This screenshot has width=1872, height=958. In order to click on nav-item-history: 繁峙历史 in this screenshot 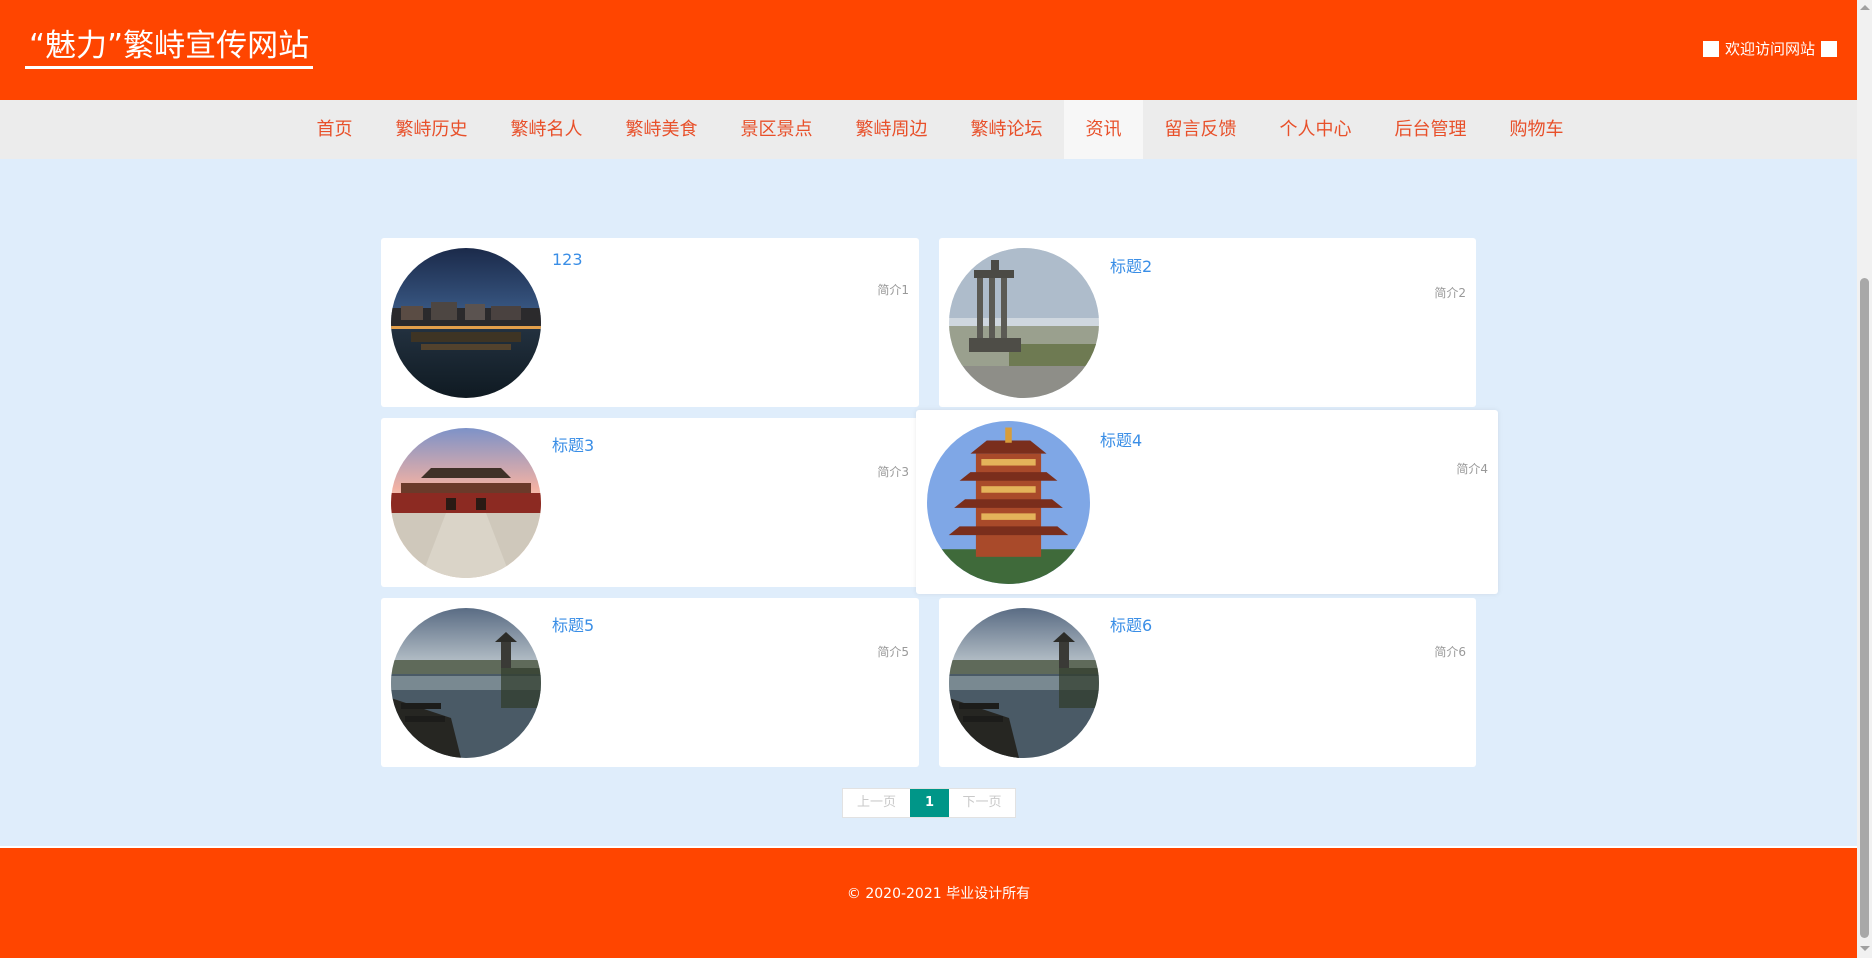, I will do `click(431, 129)`.